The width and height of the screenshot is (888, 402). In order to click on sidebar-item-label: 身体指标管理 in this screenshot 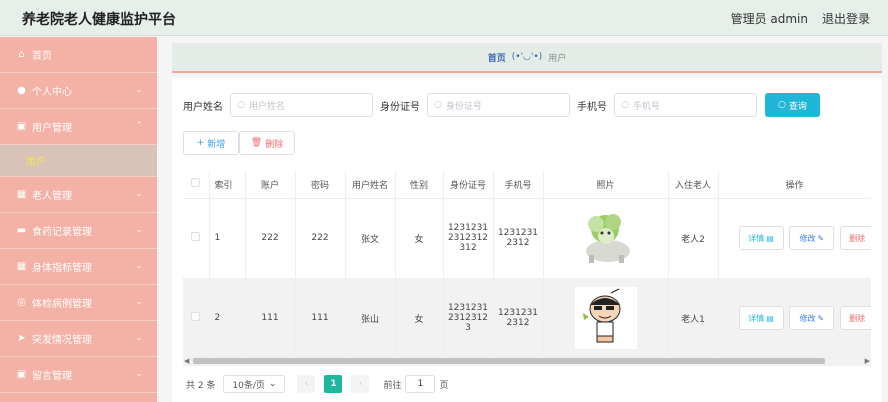, I will do `click(62, 268)`.